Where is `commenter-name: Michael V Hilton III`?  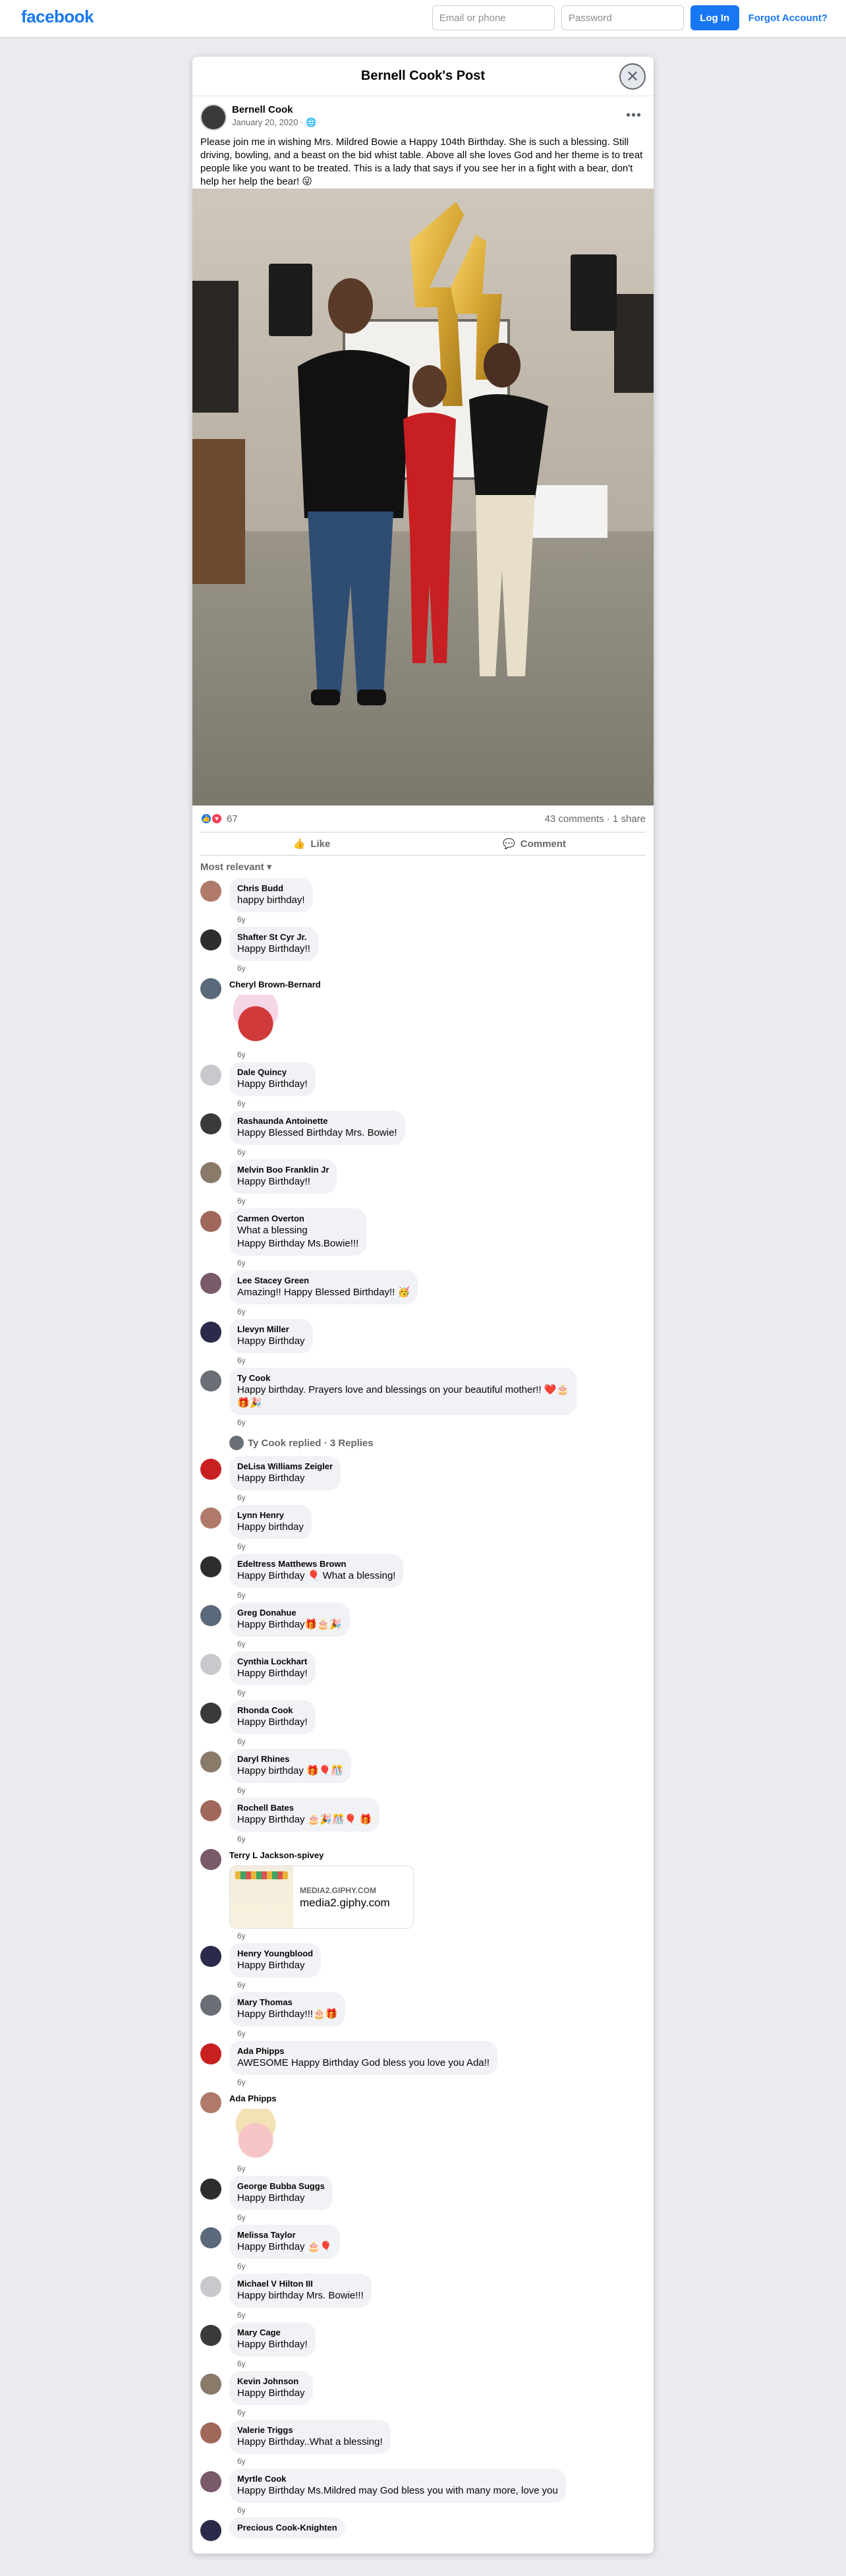 commenter-name: Michael V Hilton III is located at coordinates (300, 2284).